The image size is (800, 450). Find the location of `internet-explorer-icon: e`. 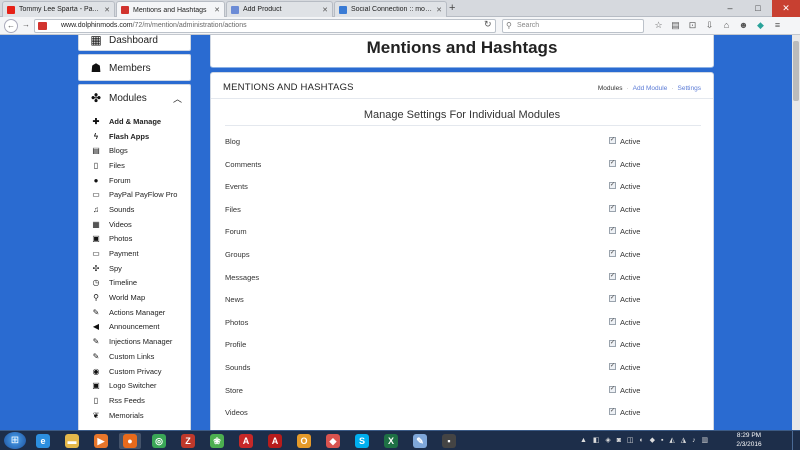

internet-explorer-icon: e is located at coordinates (43, 441).